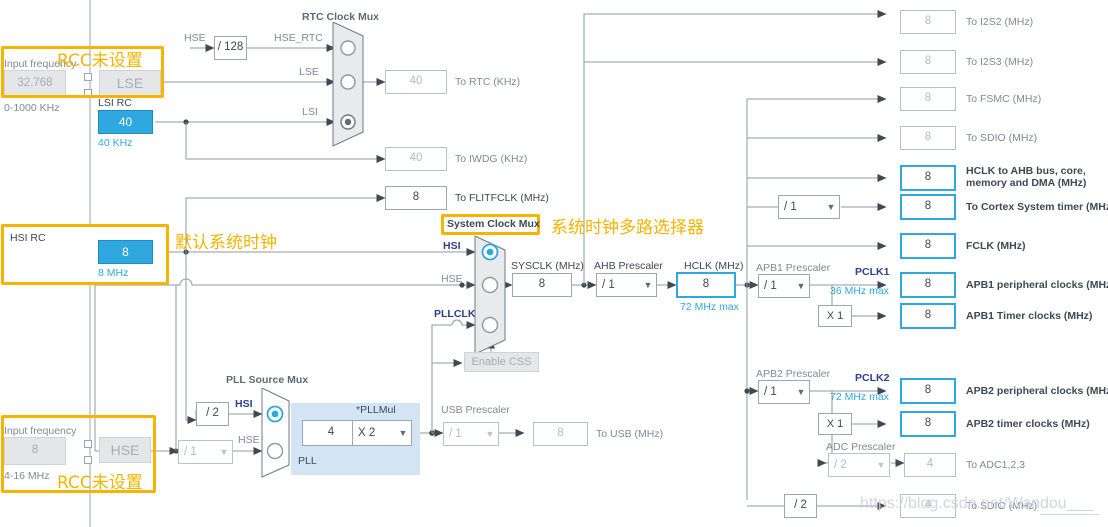 The height and width of the screenshot is (527, 1108). I want to click on apb2-prescaler-select: / 1 ▼, so click(784, 392).